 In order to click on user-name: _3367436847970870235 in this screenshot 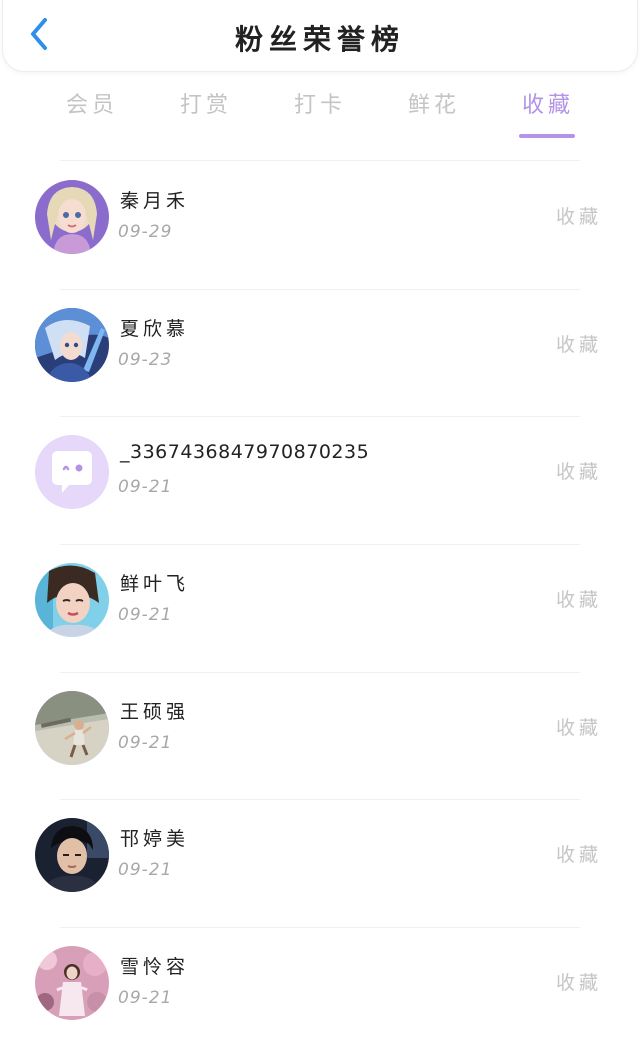, I will do `click(245, 452)`.